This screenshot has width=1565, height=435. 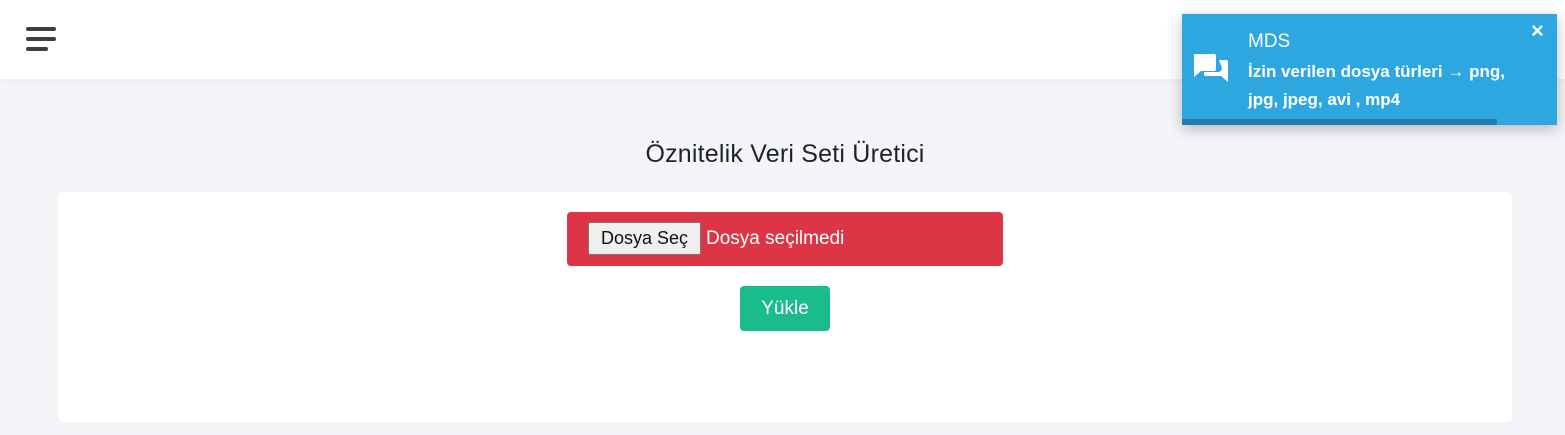 I want to click on toast-progress-bar, so click(x=1339, y=122).